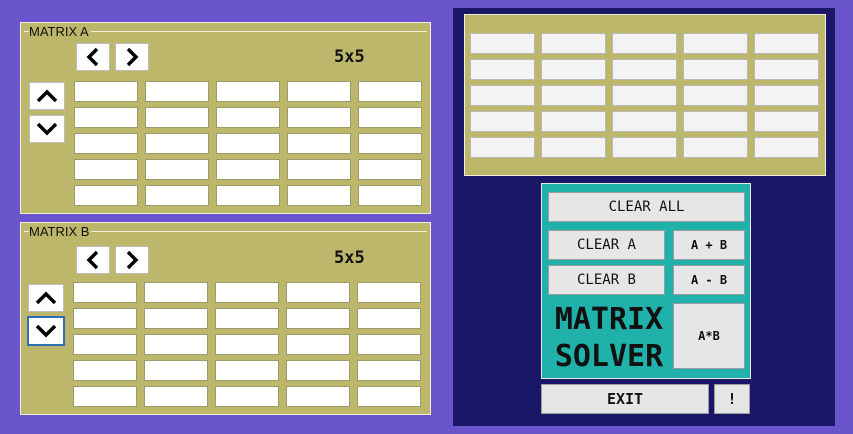 This screenshot has width=853, height=434. What do you see at coordinates (709, 336) in the screenshot?
I see `multiply-button: A*B` at bounding box center [709, 336].